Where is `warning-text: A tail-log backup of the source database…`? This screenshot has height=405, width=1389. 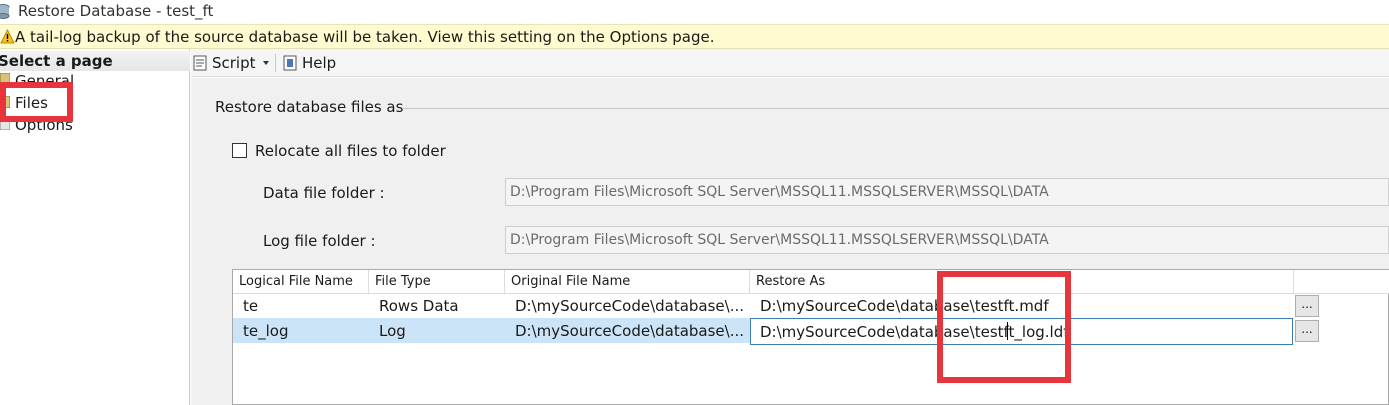 warning-text: A tail-log backup of the source database… is located at coordinates (365, 37).